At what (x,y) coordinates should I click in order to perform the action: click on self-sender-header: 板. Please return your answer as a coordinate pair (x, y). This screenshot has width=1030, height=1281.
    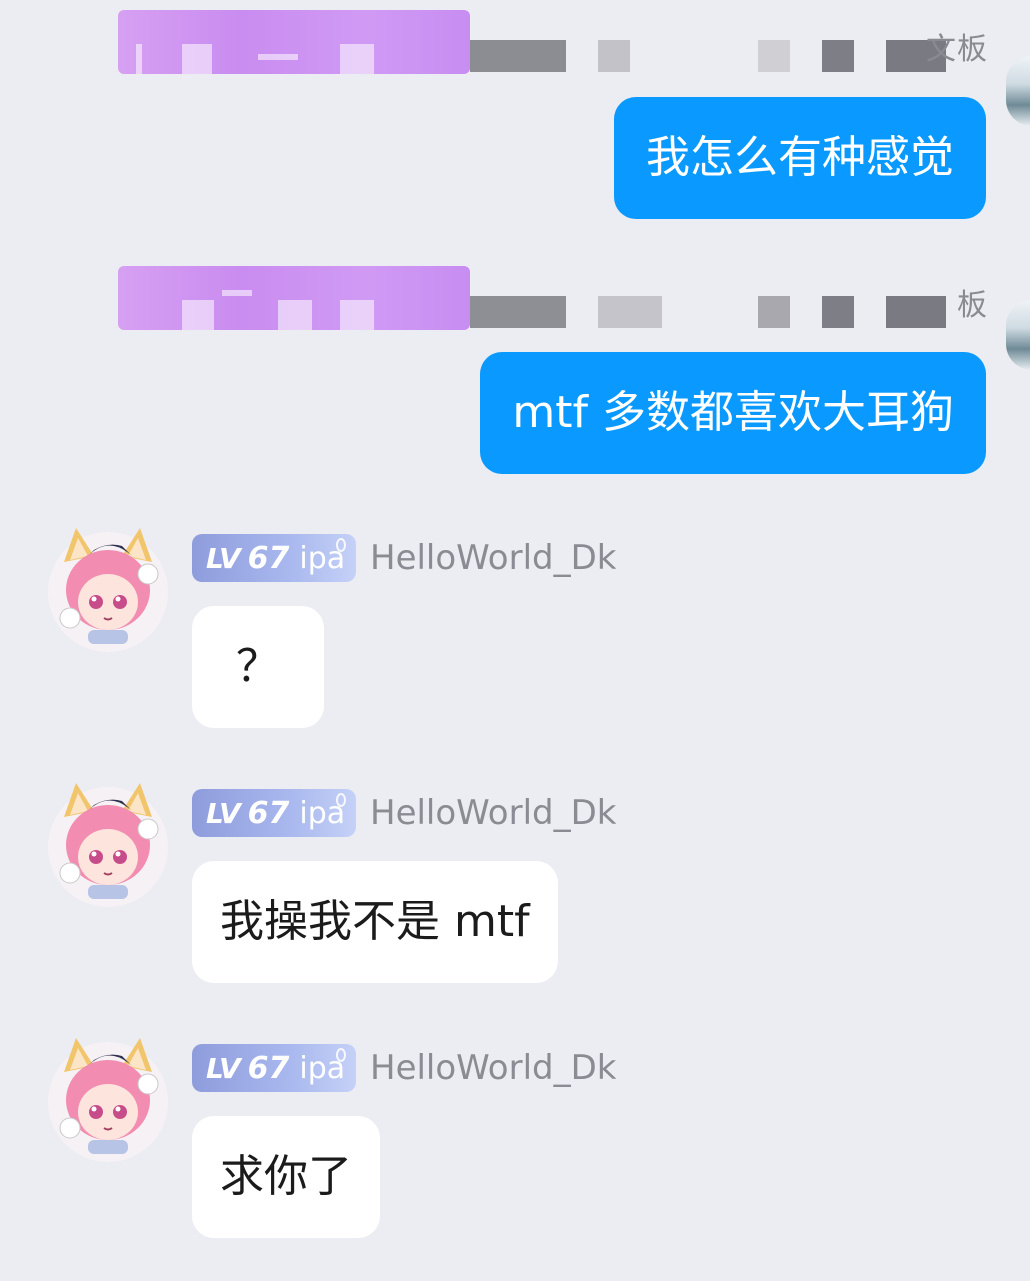
    Looking at the image, I should click on (574, 318).